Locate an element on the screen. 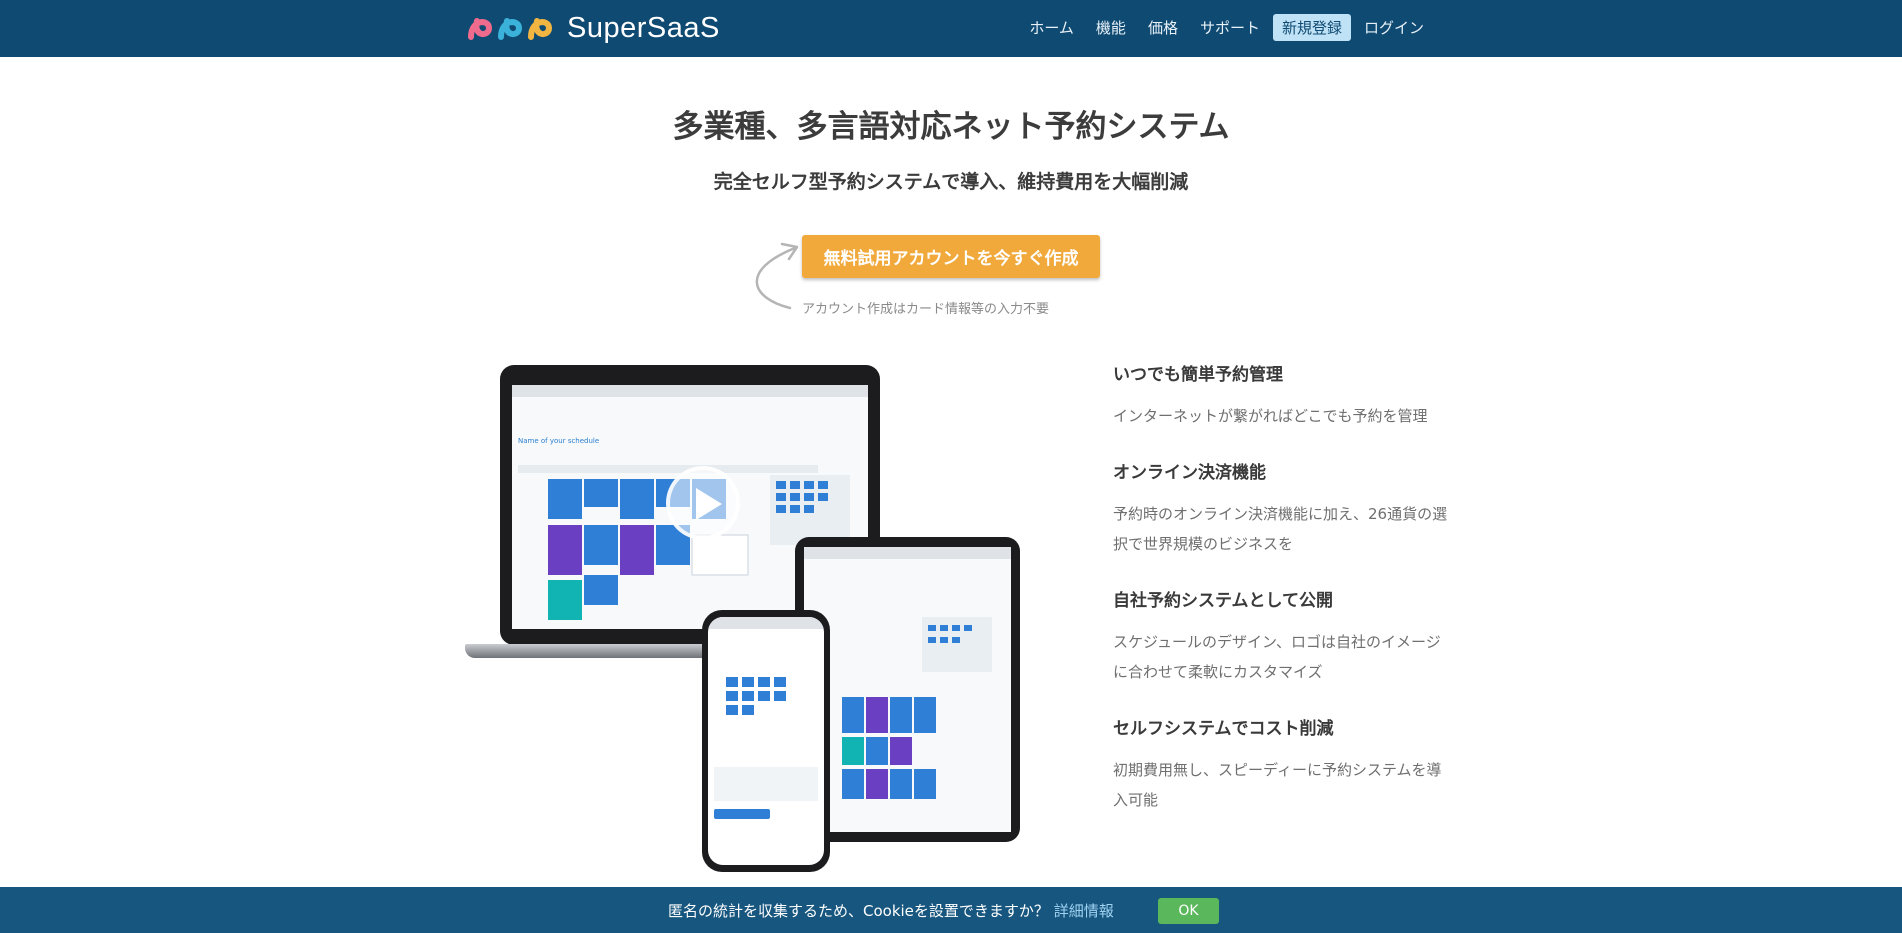 This screenshot has width=1902, height=933. tablet-calendar-grid is located at coordinates (917, 708).